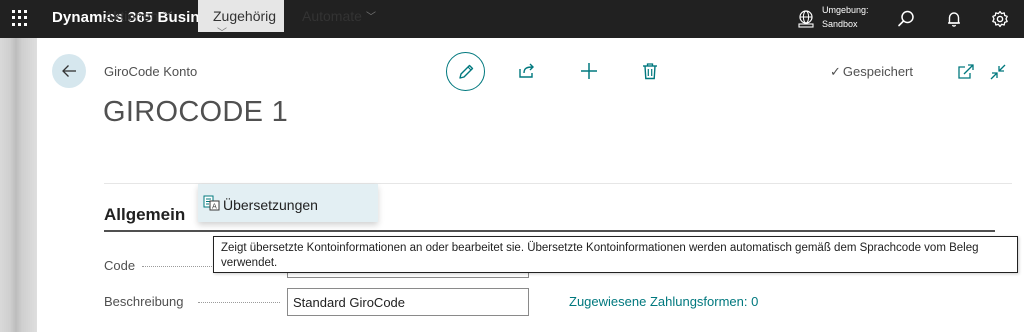 The height and width of the screenshot is (332, 1024). What do you see at coordinates (249, 263) in the screenshot?
I see `tooltip-line-2: verwendet.` at bounding box center [249, 263].